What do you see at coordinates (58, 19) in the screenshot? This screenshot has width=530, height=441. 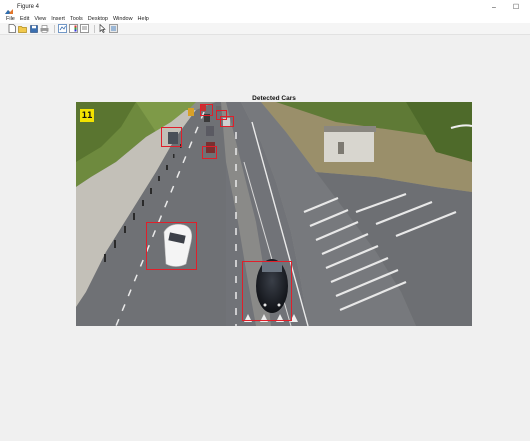 I see `menu-insert: Insert` at bounding box center [58, 19].